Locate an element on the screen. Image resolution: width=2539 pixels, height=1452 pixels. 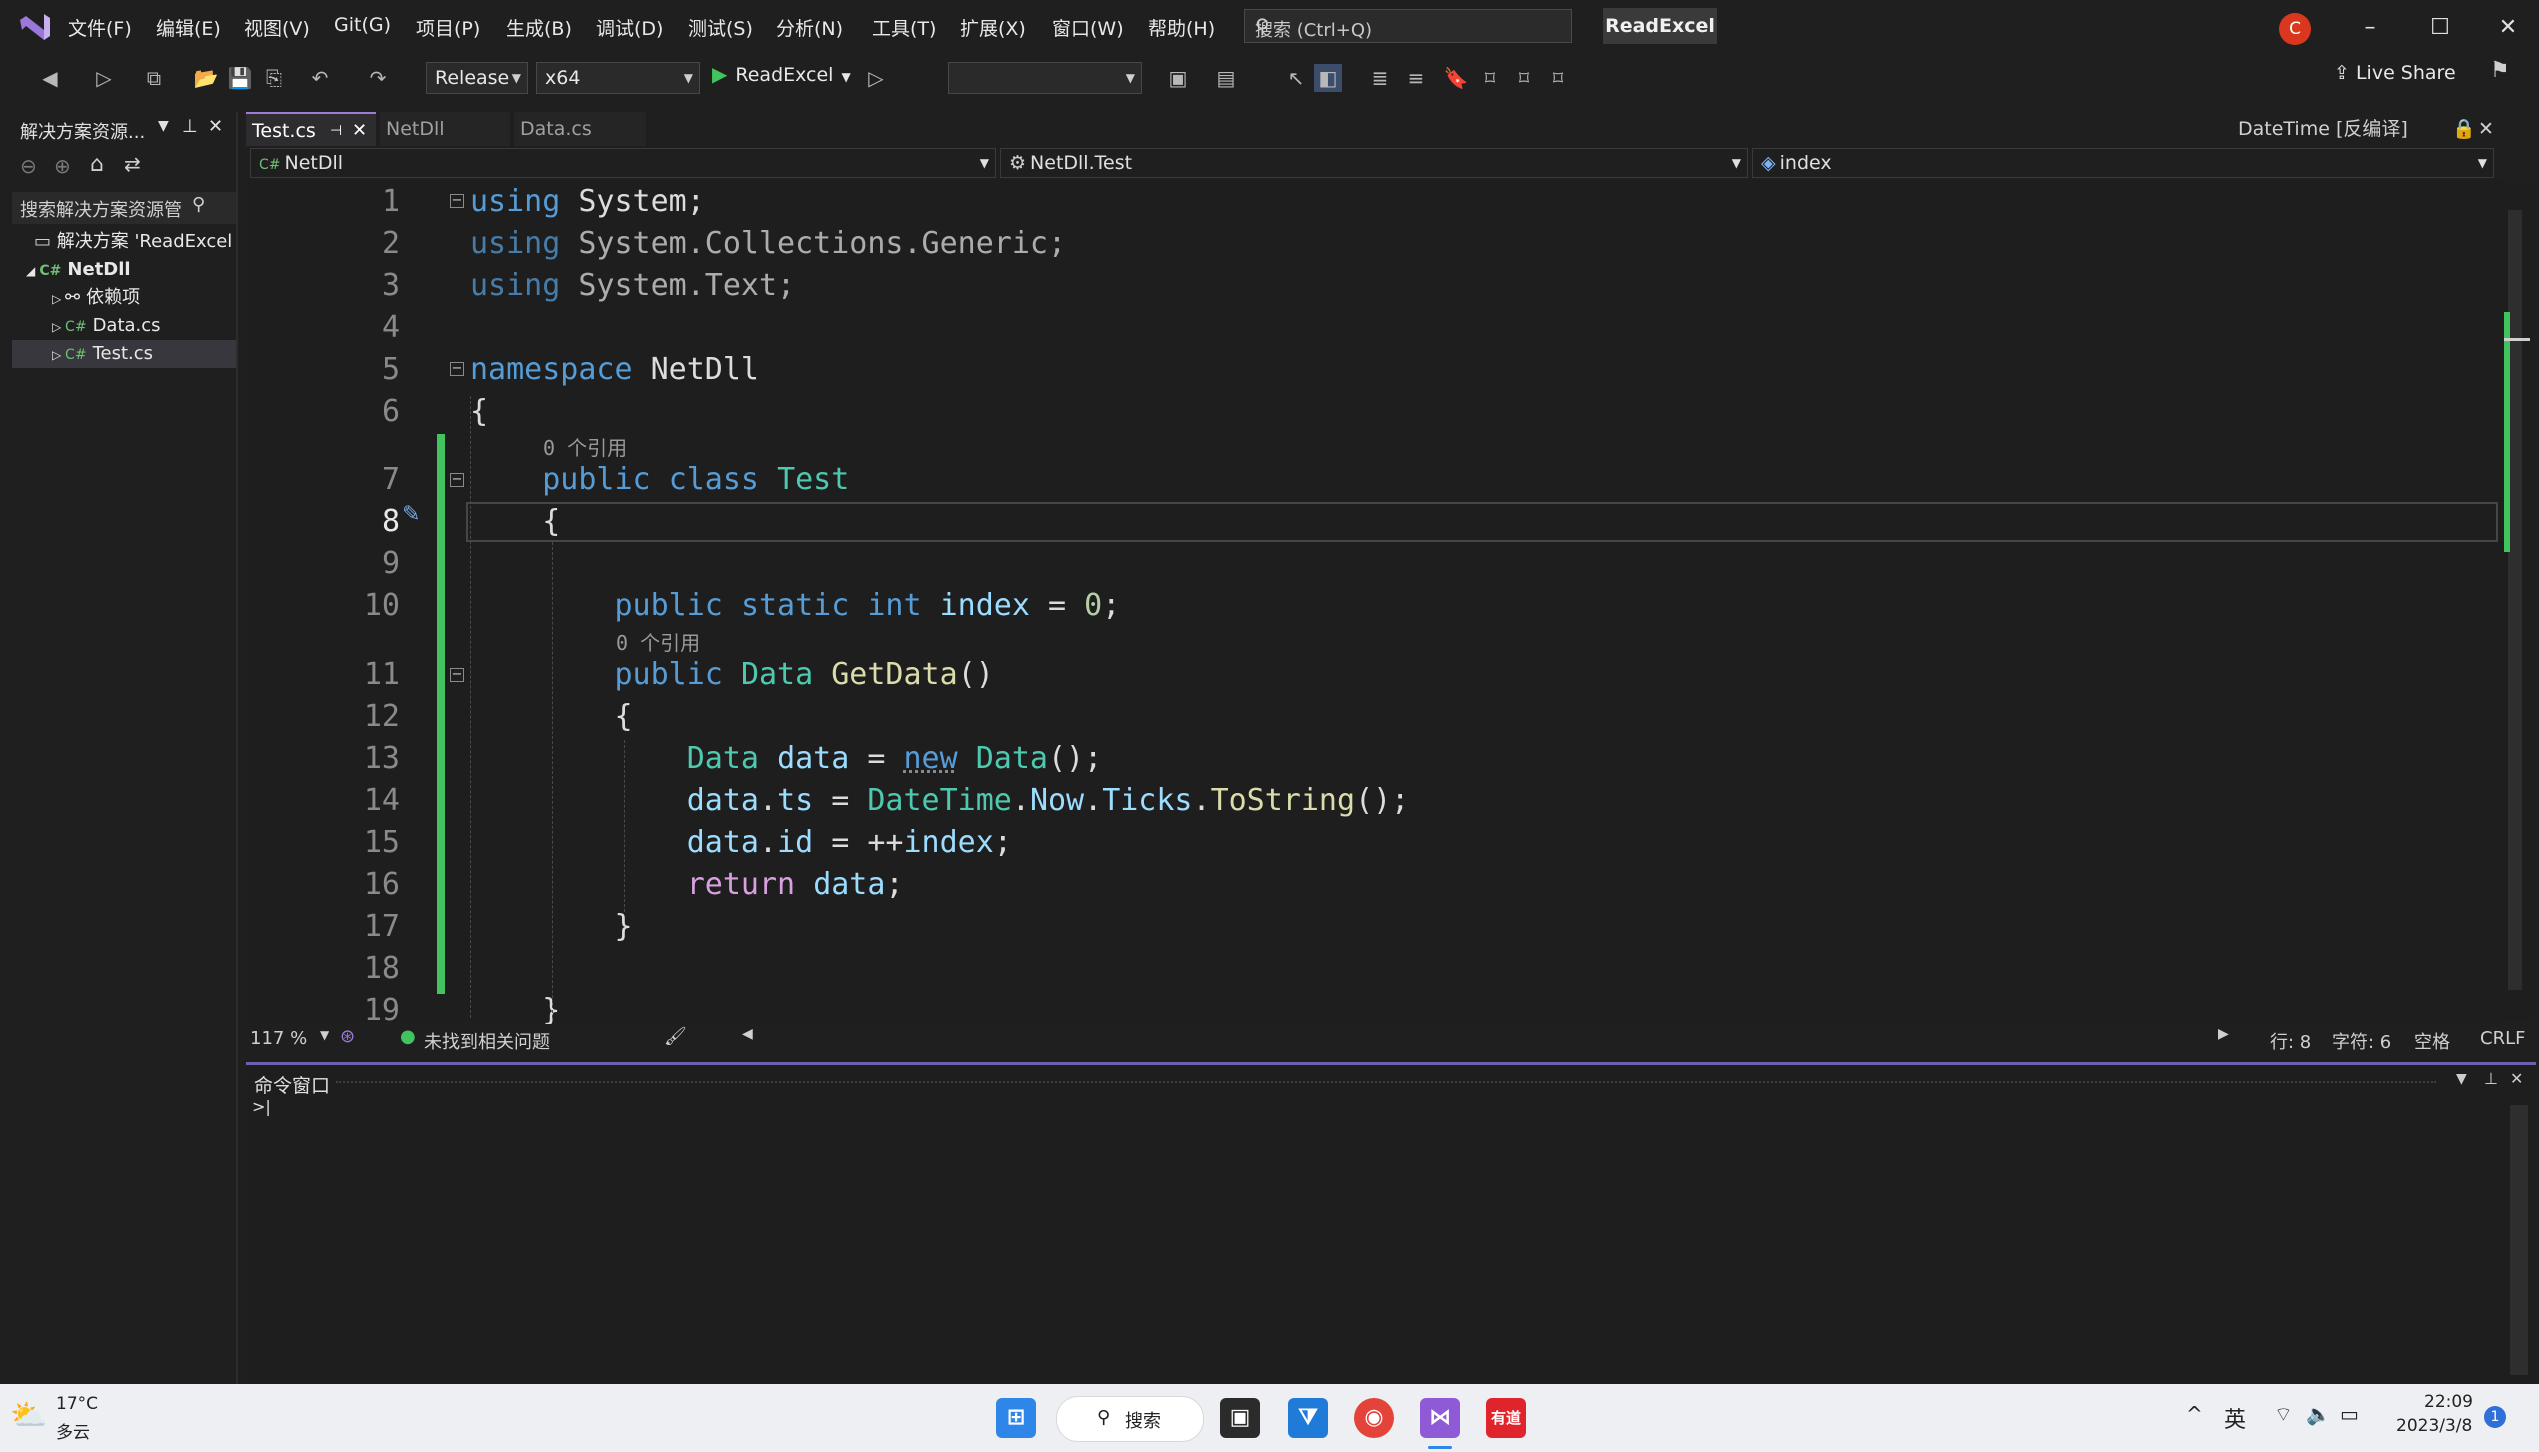
navigate-back-icon: ◀ is located at coordinates (50, 78).